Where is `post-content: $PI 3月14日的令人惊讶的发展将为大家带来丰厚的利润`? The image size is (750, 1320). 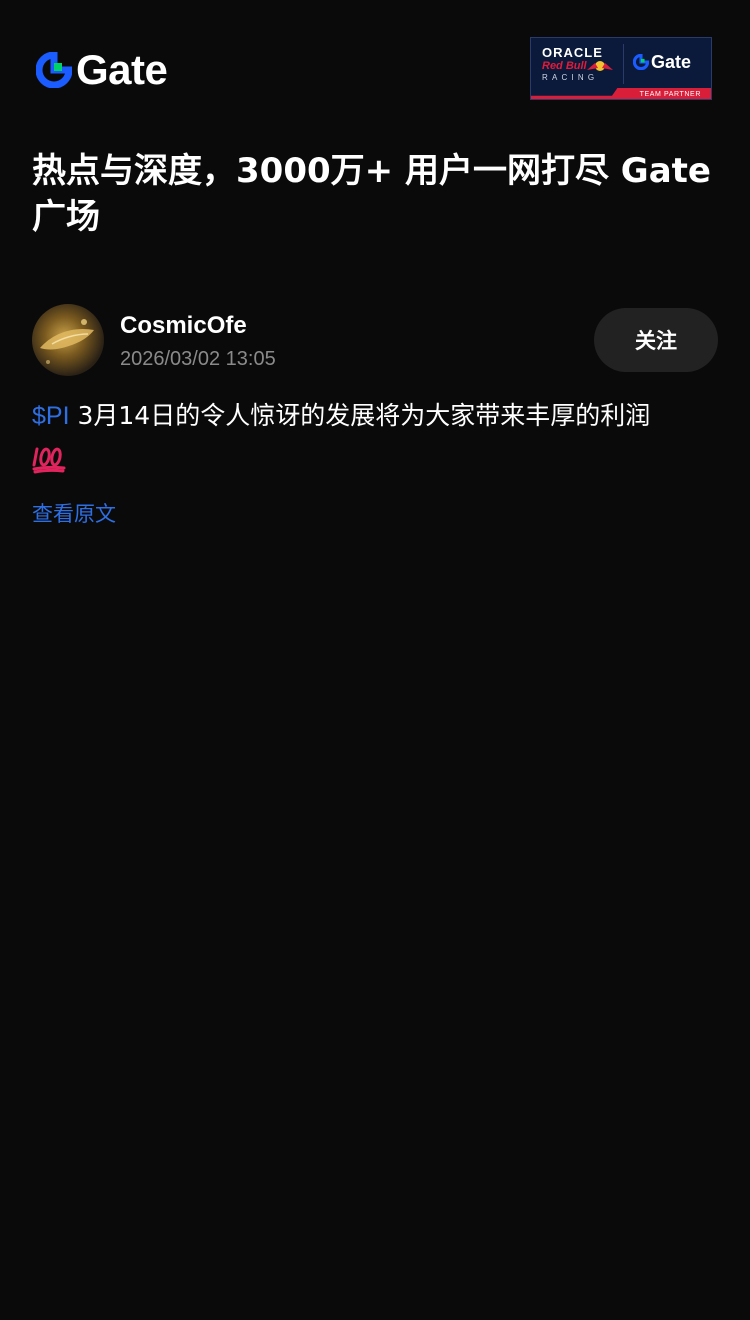
post-content: $PI 3月14日的令人惊讶的发展将为大家带来丰厚的利润 is located at coordinates (375, 436).